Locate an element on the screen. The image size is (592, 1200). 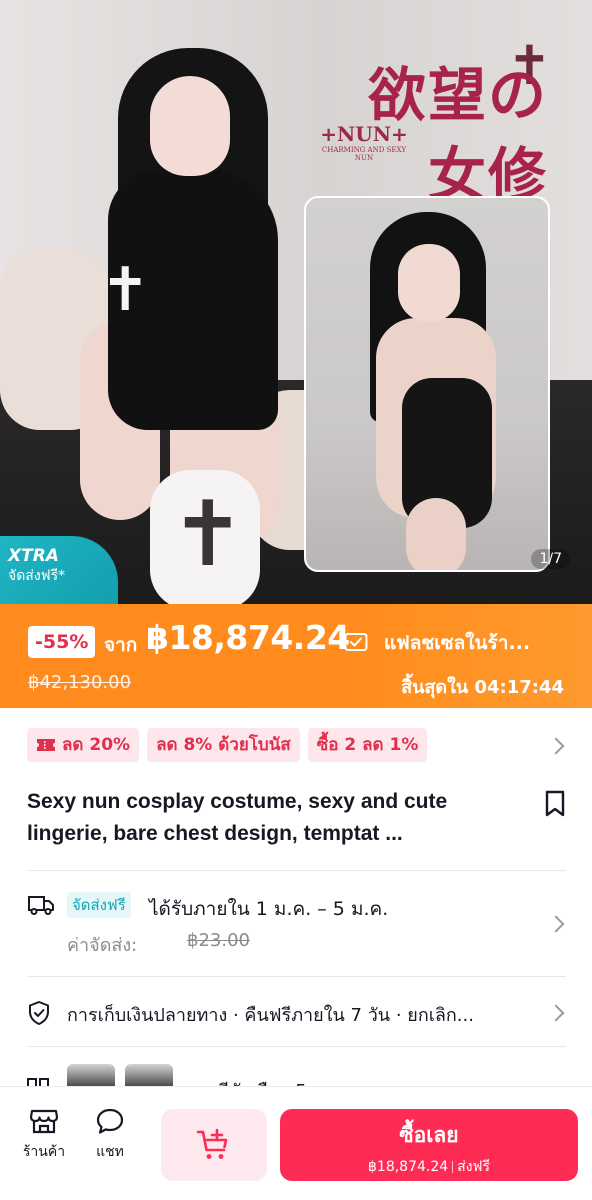
bottom-action-bar: ร้านค้า แชท ซื้อเลย ฿18,874.24 ส่งฟรี is located at coordinates (296, 1143).